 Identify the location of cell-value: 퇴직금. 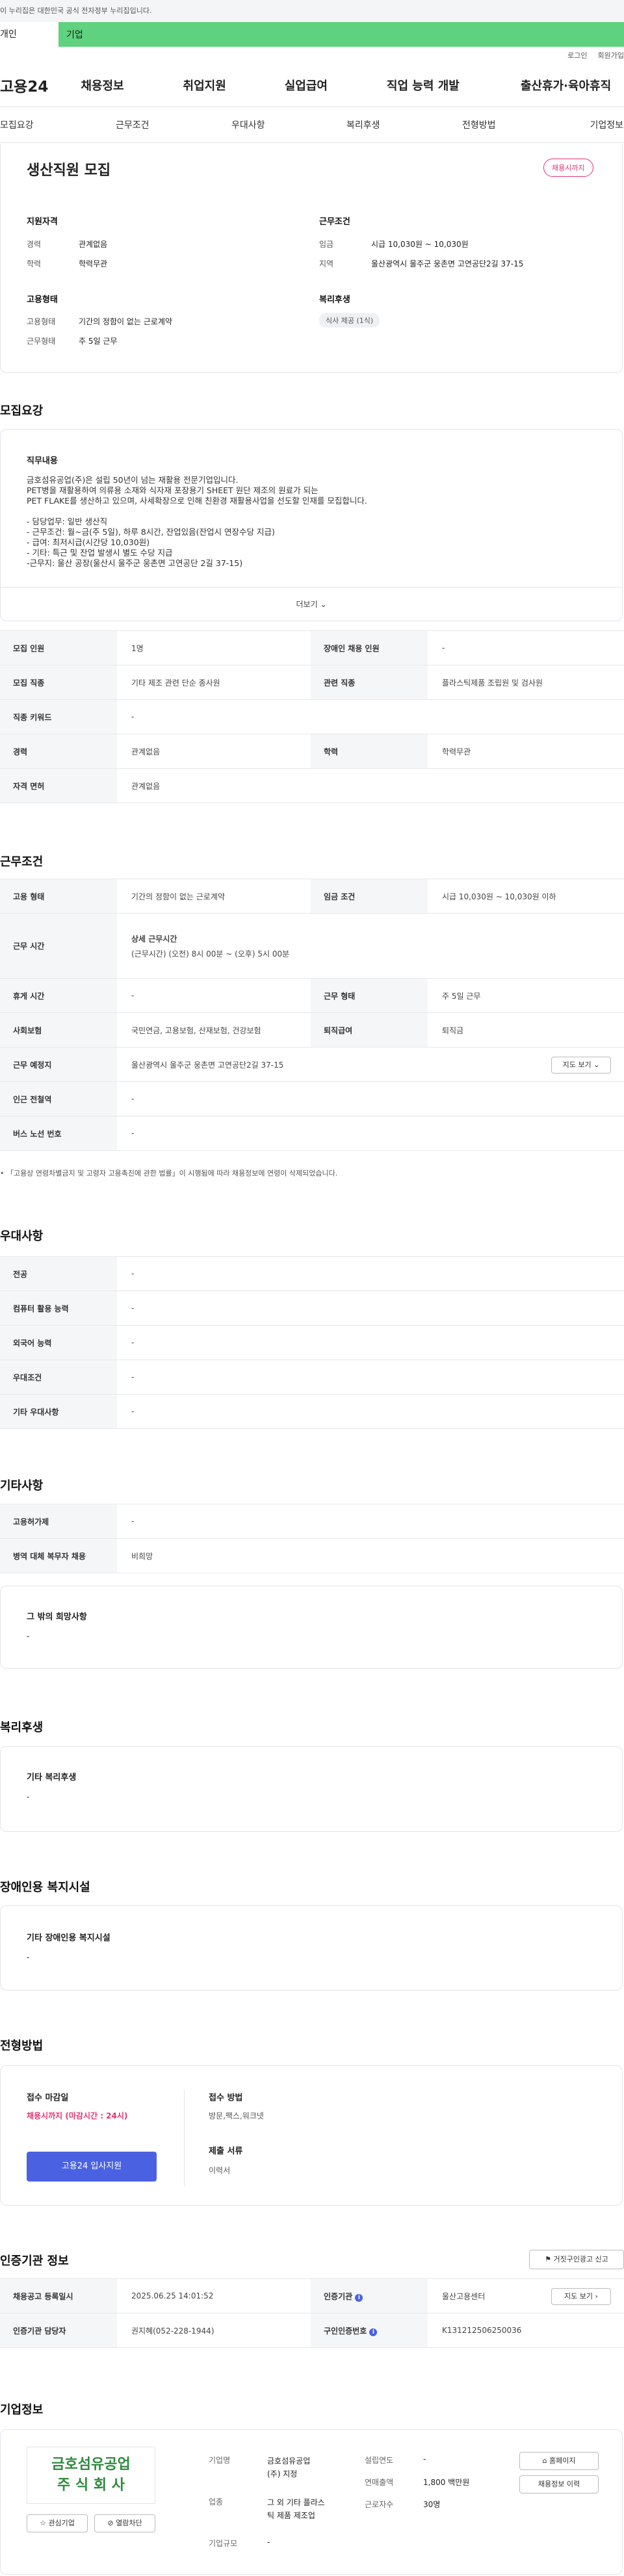
(526, 1030).